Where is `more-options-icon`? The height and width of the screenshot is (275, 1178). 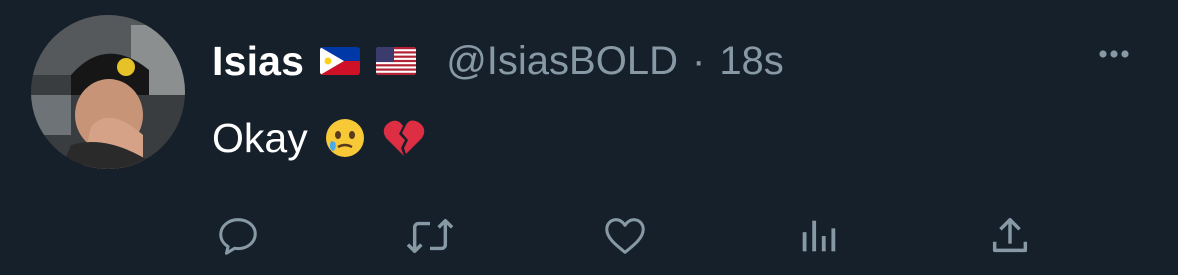
more-options-icon is located at coordinates (1117, 54).